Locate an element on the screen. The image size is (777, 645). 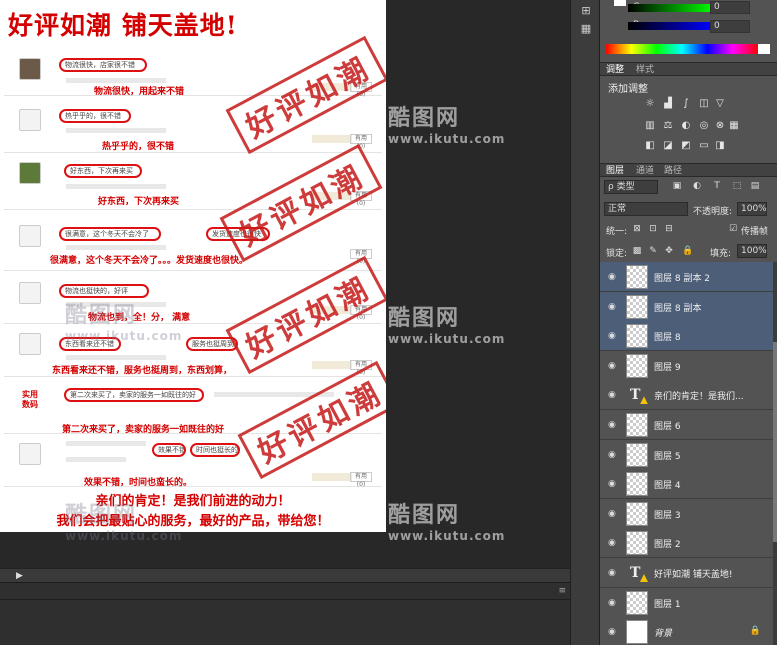
layer-row: ◉ 图层 9 is located at coordinates (686, 365).